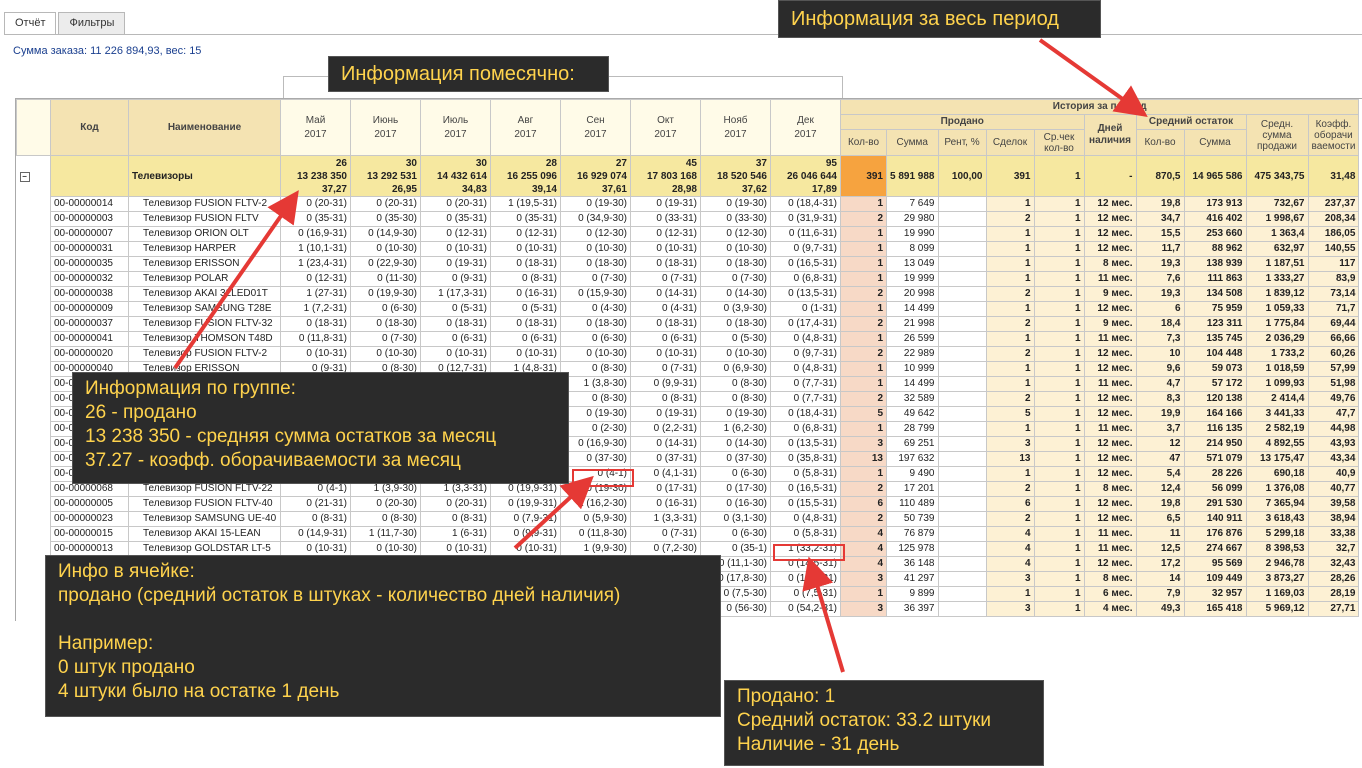  What do you see at coordinates (273, 460) in the screenshot?
I see `callout-group-line: 37.27 - коэфф. оборачиваемости за месяц` at bounding box center [273, 460].